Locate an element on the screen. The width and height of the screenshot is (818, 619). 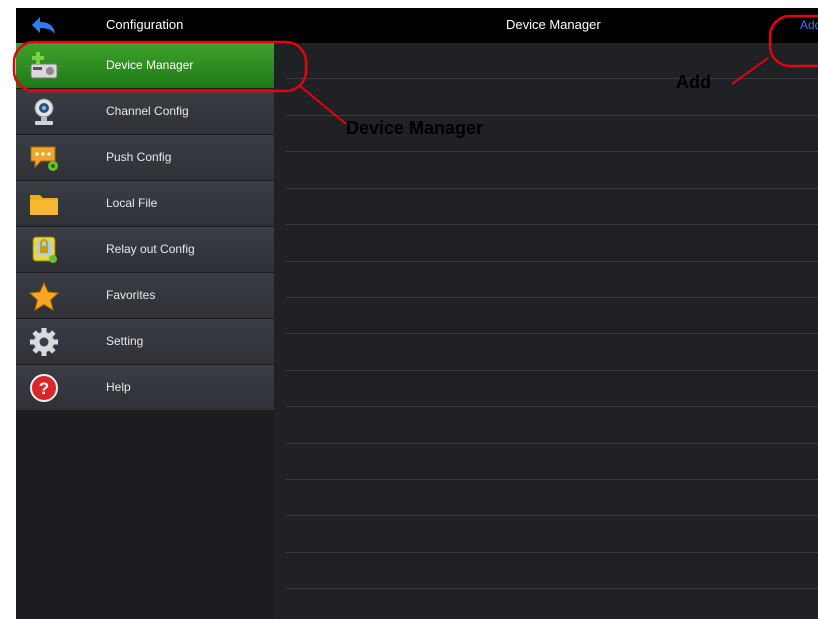
sidebar-item-channel-config: Channel Config is located at coordinates (145, 112).